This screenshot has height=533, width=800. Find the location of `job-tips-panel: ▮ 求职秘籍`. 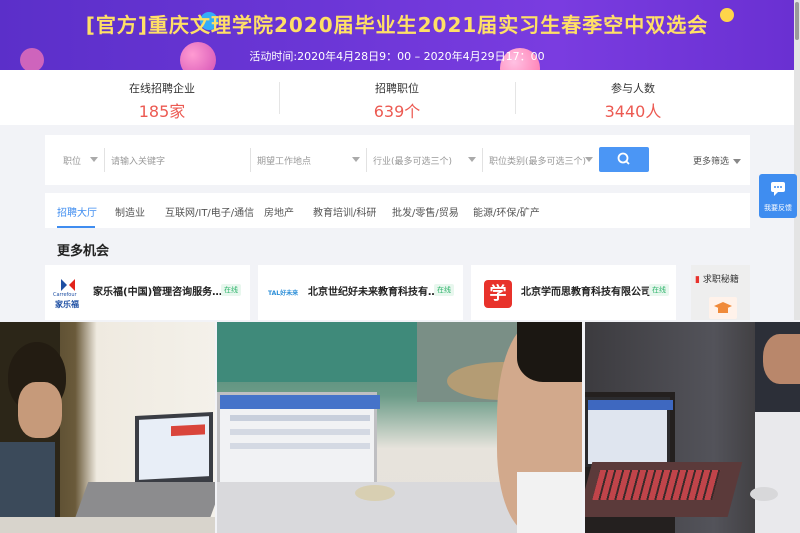

job-tips-panel: ▮ 求职秘籍 is located at coordinates (720, 292).